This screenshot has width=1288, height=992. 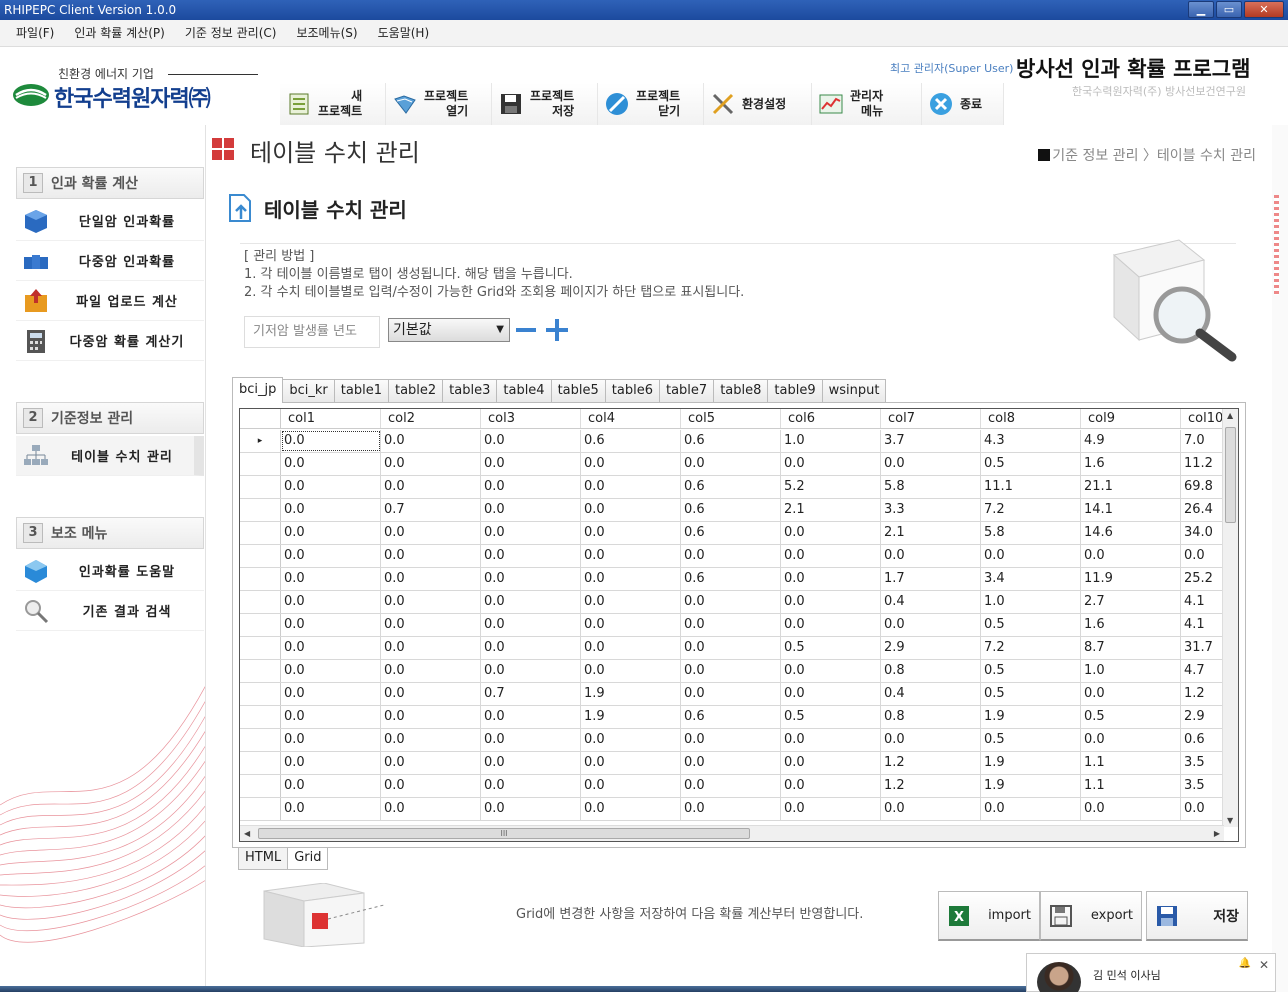 What do you see at coordinates (263, 859) in the screenshot?
I see `tab-html: HTML` at bounding box center [263, 859].